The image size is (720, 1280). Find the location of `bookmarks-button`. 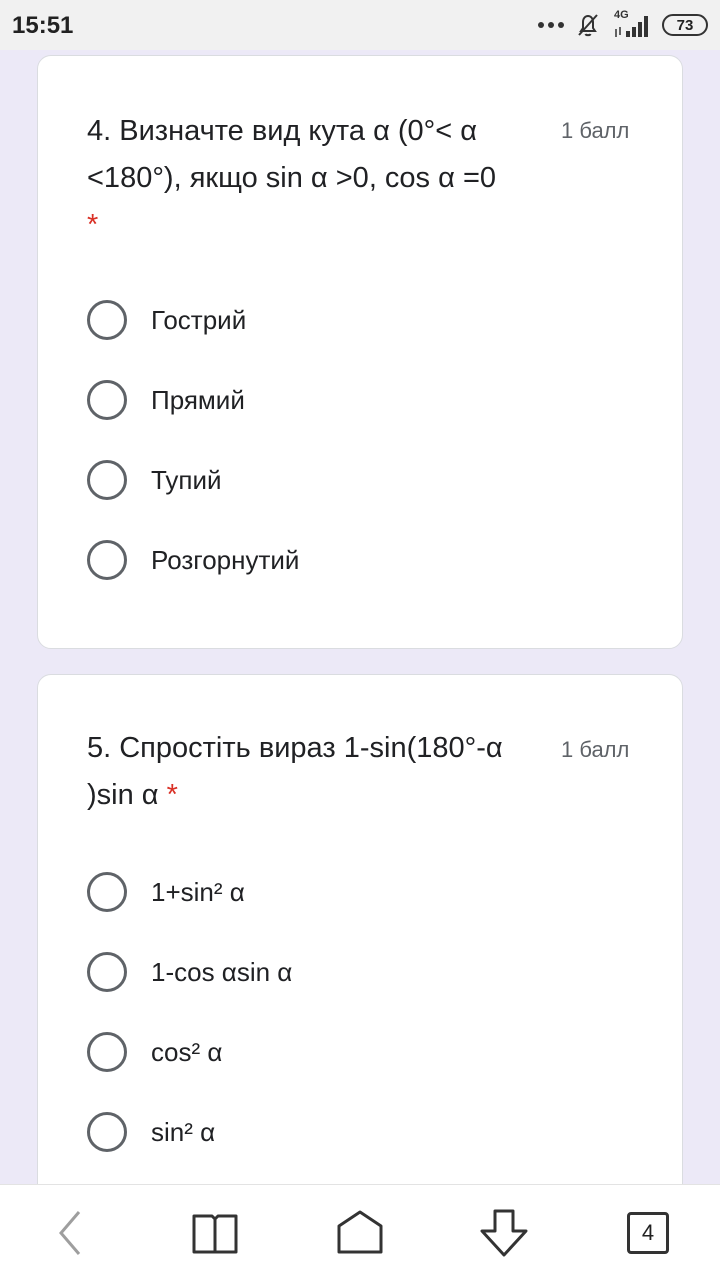

bookmarks-button is located at coordinates (215, 1233).